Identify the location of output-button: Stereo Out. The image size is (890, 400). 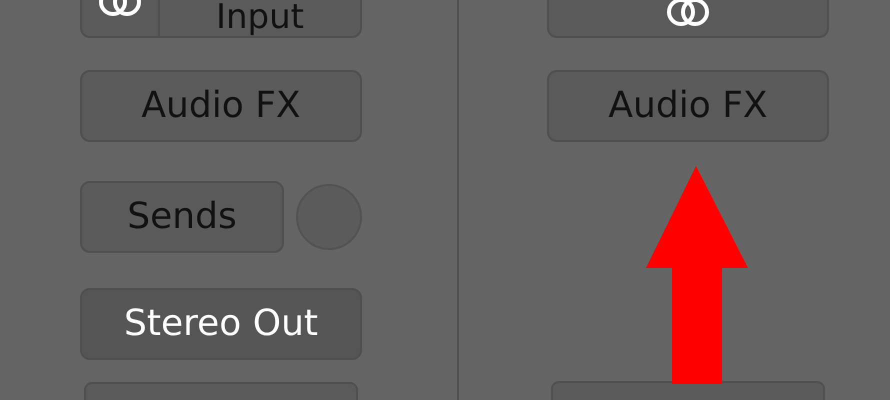
(221, 324).